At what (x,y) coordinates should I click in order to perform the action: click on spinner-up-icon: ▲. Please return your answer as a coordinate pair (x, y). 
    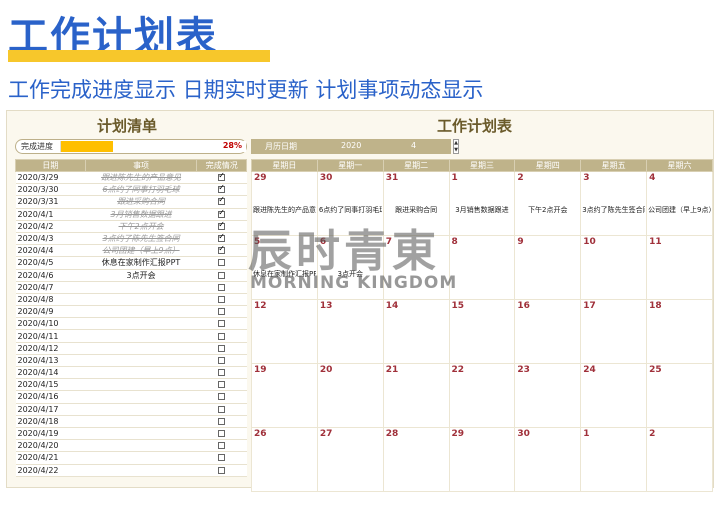
    Looking at the image, I should click on (456, 143).